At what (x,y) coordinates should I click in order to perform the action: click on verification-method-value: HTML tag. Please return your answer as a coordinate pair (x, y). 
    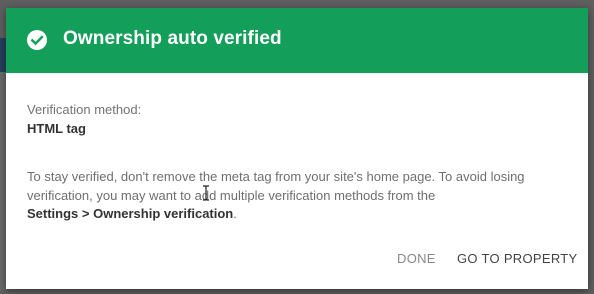
    Looking at the image, I should click on (56, 128).